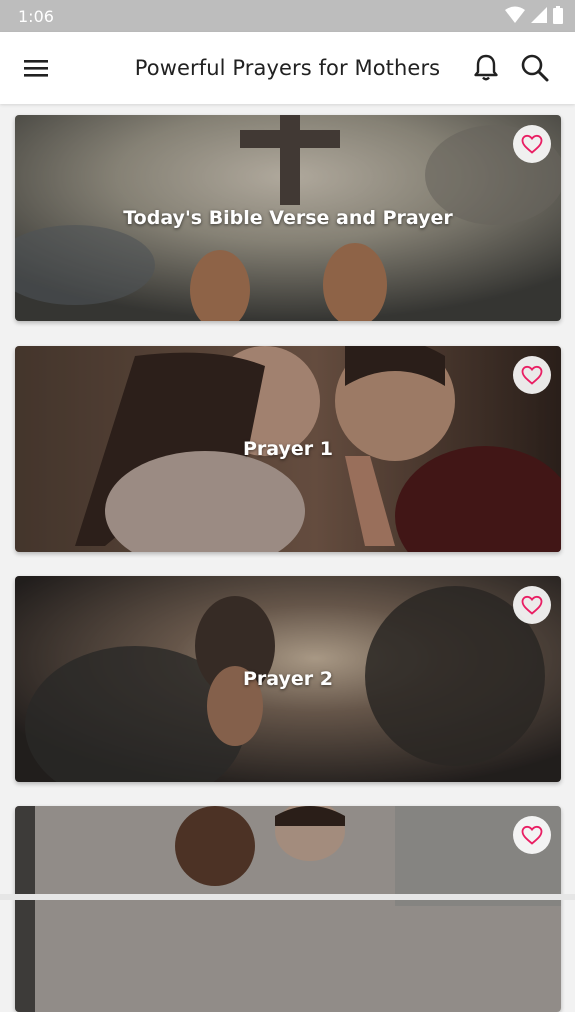 Image resolution: width=575 pixels, height=1012 pixels. Describe the element at coordinates (287, 897) in the screenshot. I see `bottom-edge` at that location.